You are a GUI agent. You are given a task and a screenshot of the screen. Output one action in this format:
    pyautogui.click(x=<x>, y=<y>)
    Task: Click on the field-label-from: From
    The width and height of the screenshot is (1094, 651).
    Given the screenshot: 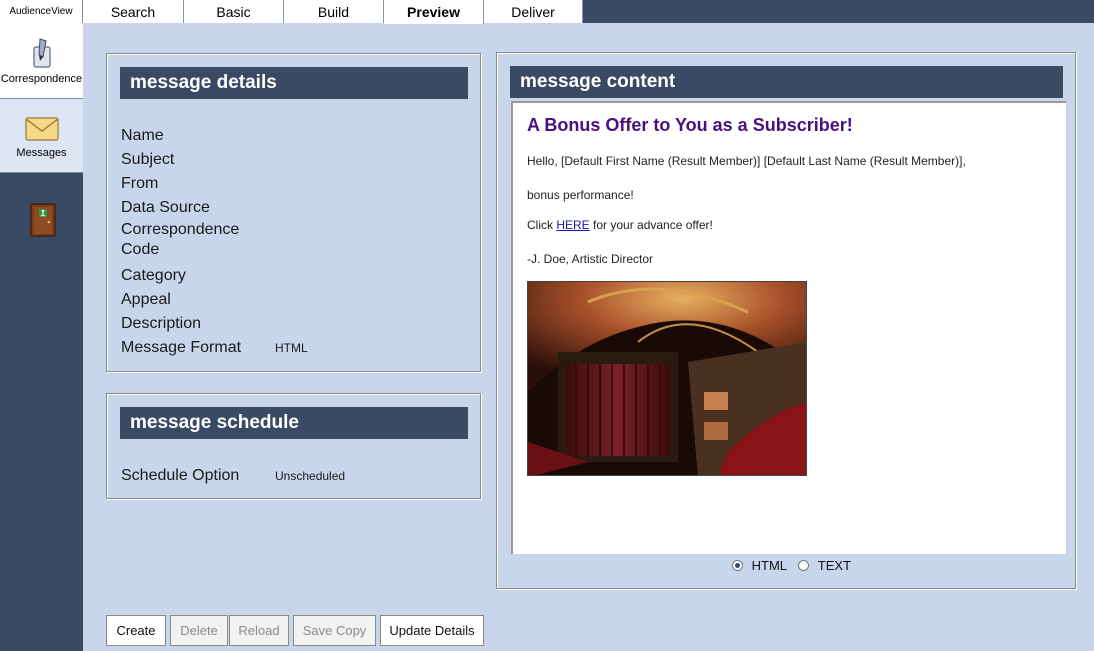 What is the action you would take?
    pyautogui.click(x=140, y=183)
    